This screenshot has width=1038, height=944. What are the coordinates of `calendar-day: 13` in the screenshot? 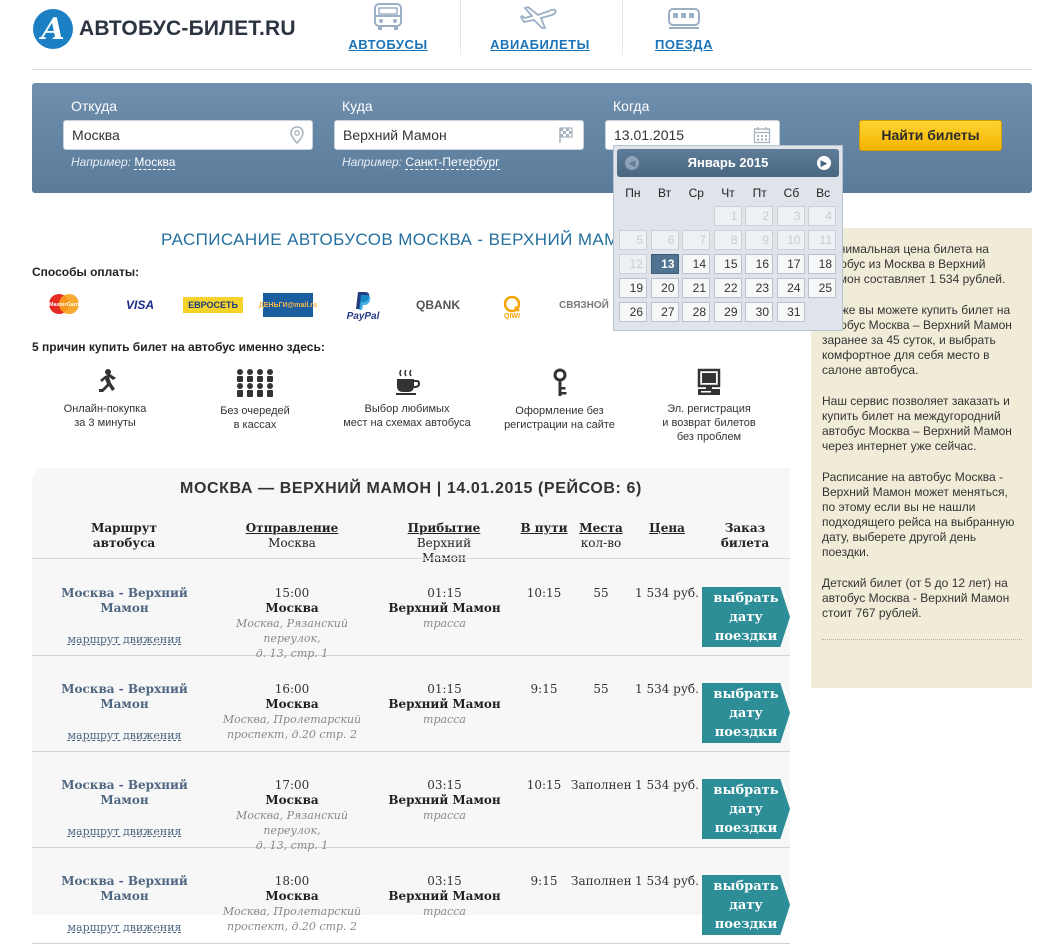 It's located at (664, 264).